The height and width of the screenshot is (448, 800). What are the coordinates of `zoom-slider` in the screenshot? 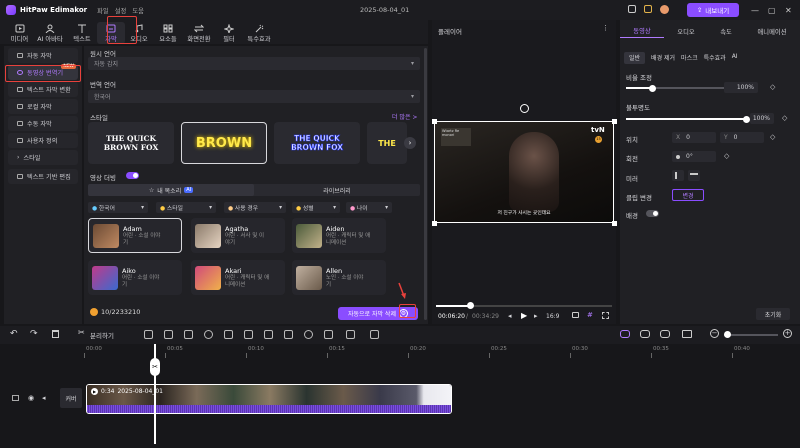 It's located at (751, 335).